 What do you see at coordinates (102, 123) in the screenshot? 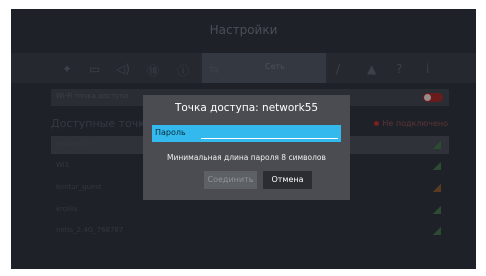
I see `available-networks-heading: Доступные точки` at bounding box center [102, 123].